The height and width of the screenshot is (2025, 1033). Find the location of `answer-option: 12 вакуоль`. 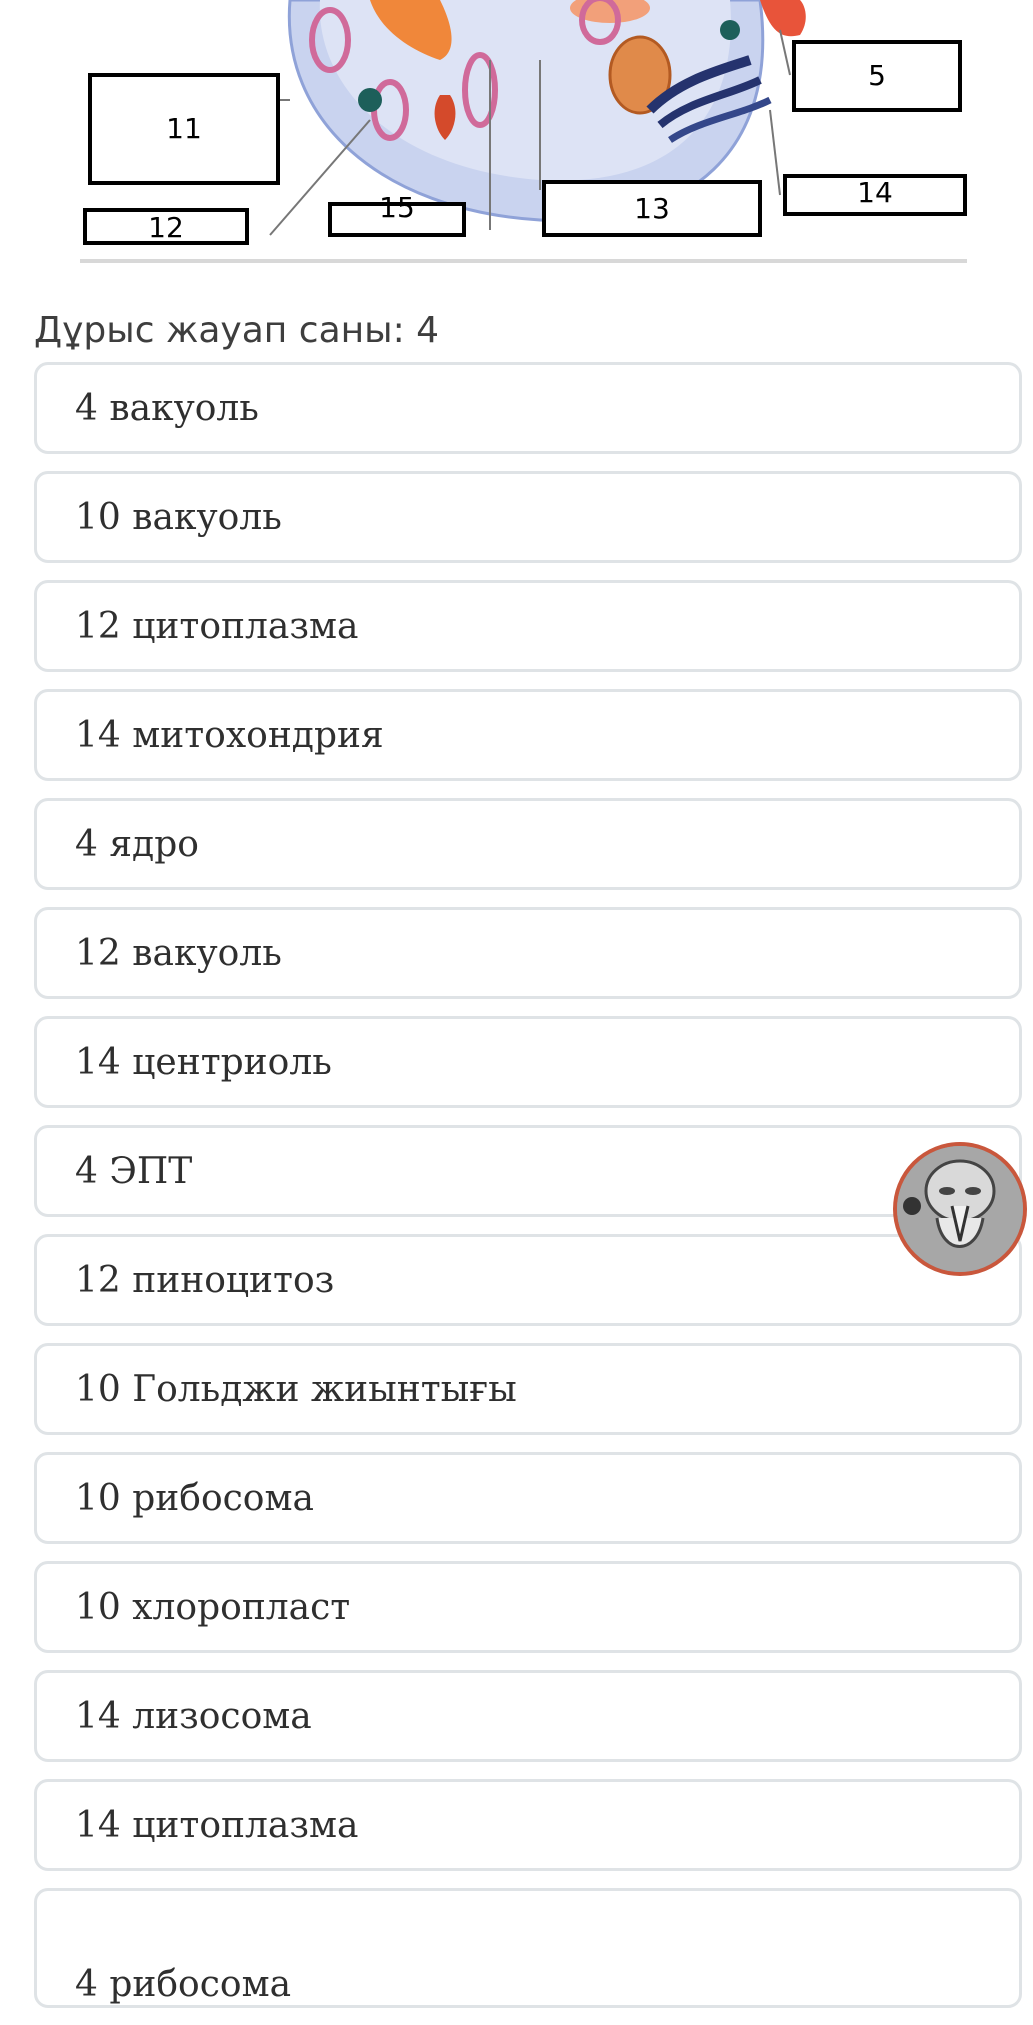

answer-option: 12 вакуоль is located at coordinates (528, 953).